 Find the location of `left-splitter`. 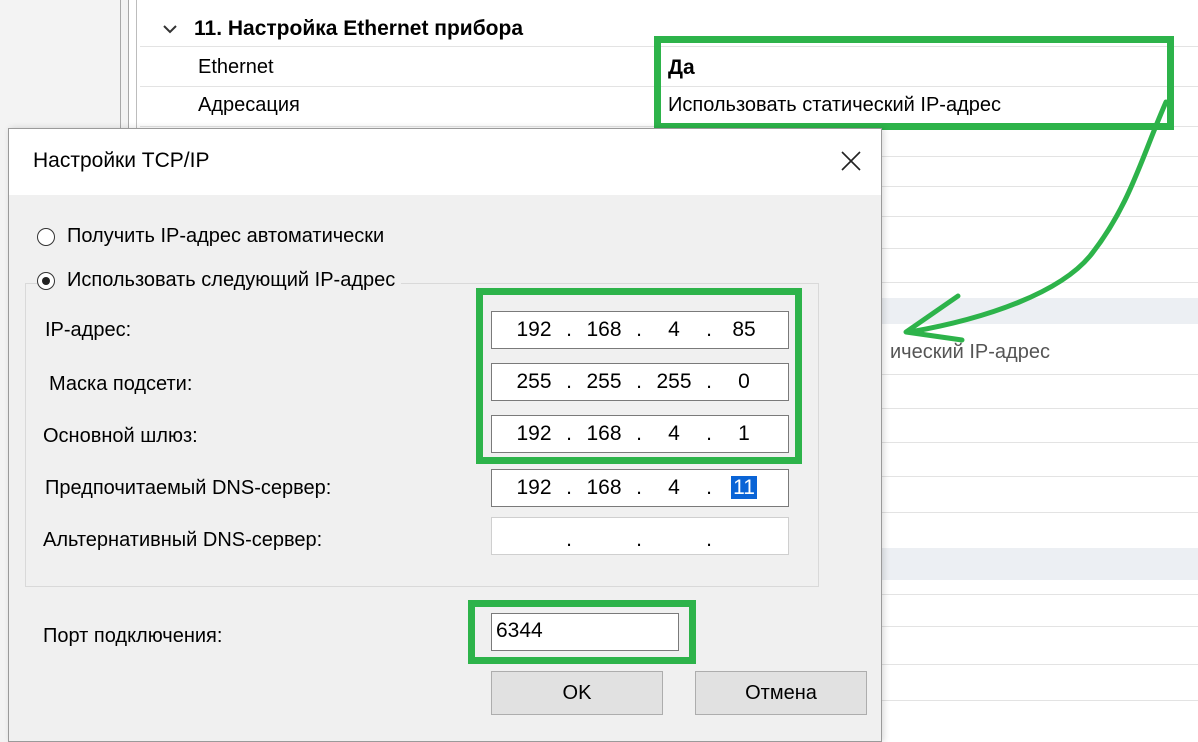

left-splitter is located at coordinates (120, 65).